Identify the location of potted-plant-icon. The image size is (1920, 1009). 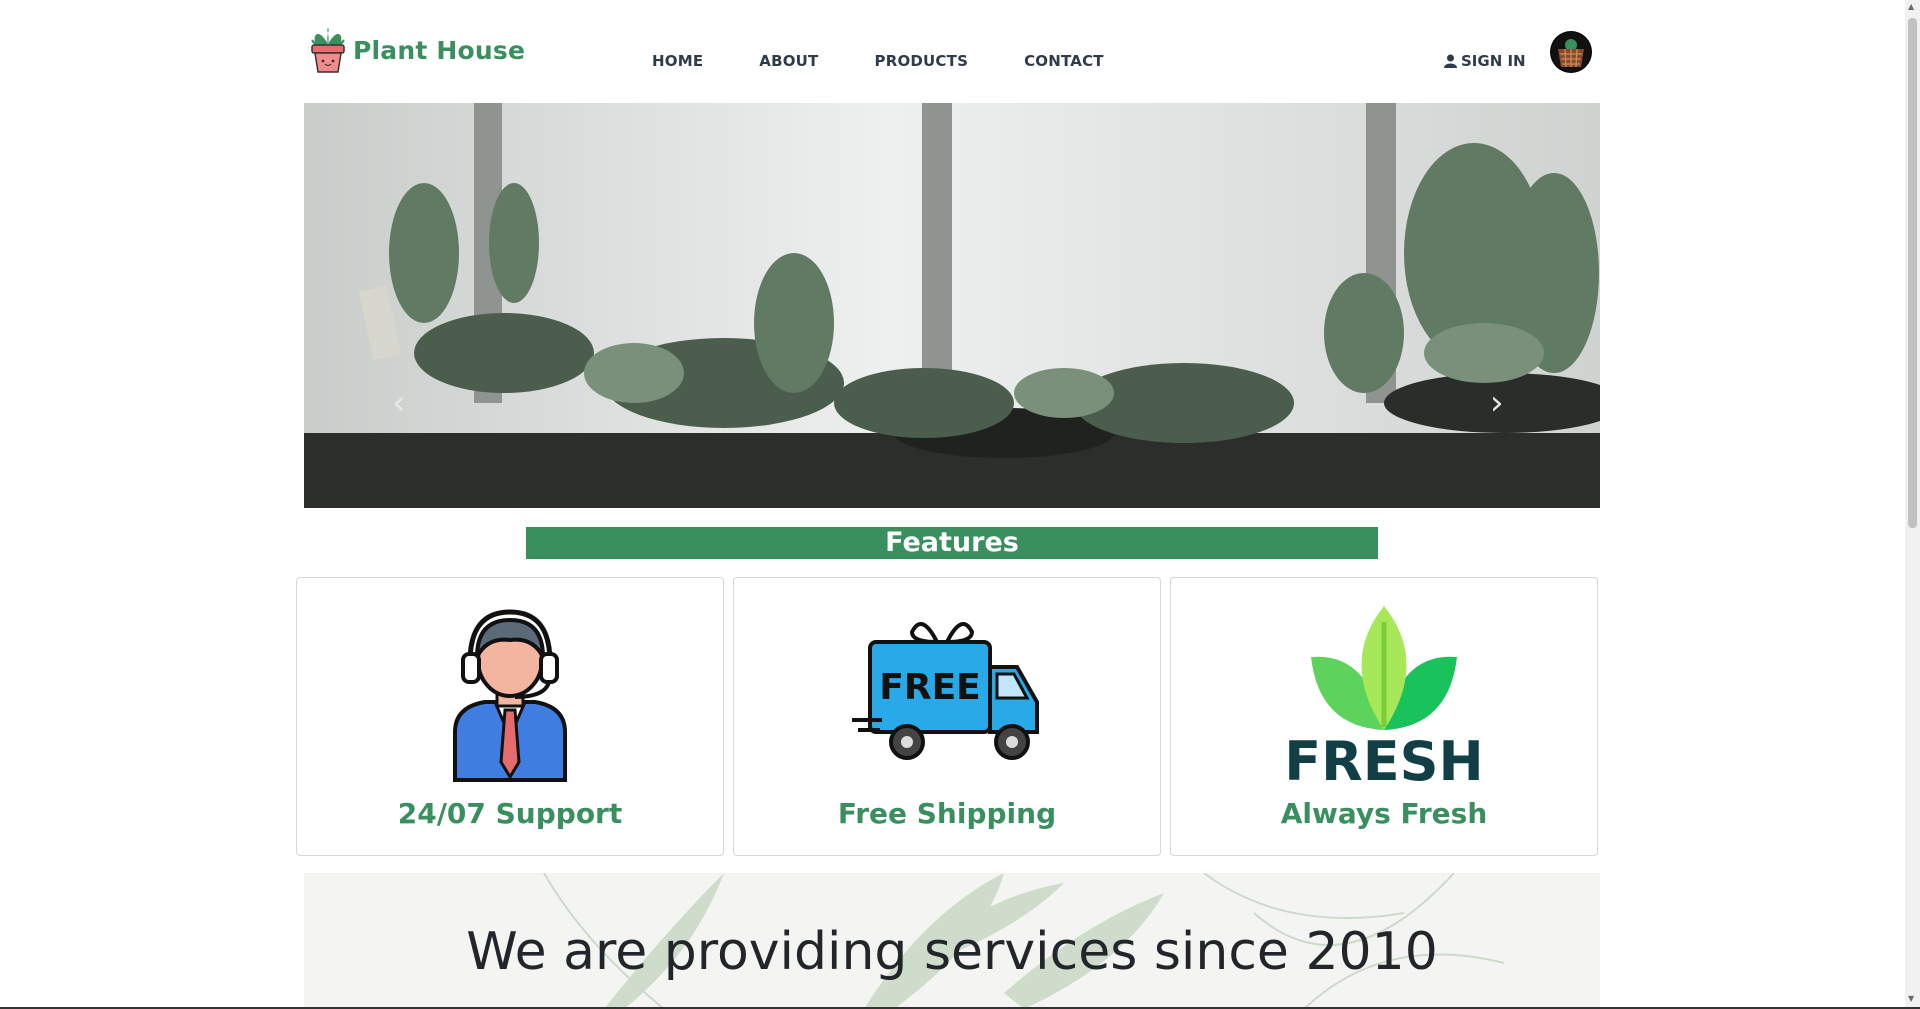
(328, 50).